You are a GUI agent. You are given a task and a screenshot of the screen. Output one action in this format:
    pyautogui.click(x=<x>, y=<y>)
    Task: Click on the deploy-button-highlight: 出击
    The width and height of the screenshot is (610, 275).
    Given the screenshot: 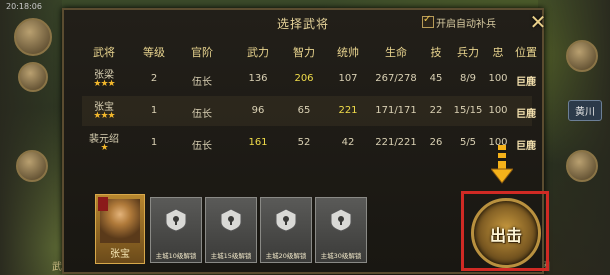 What is the action you would take?
    pyautogui.click(x=505, y=231)
    